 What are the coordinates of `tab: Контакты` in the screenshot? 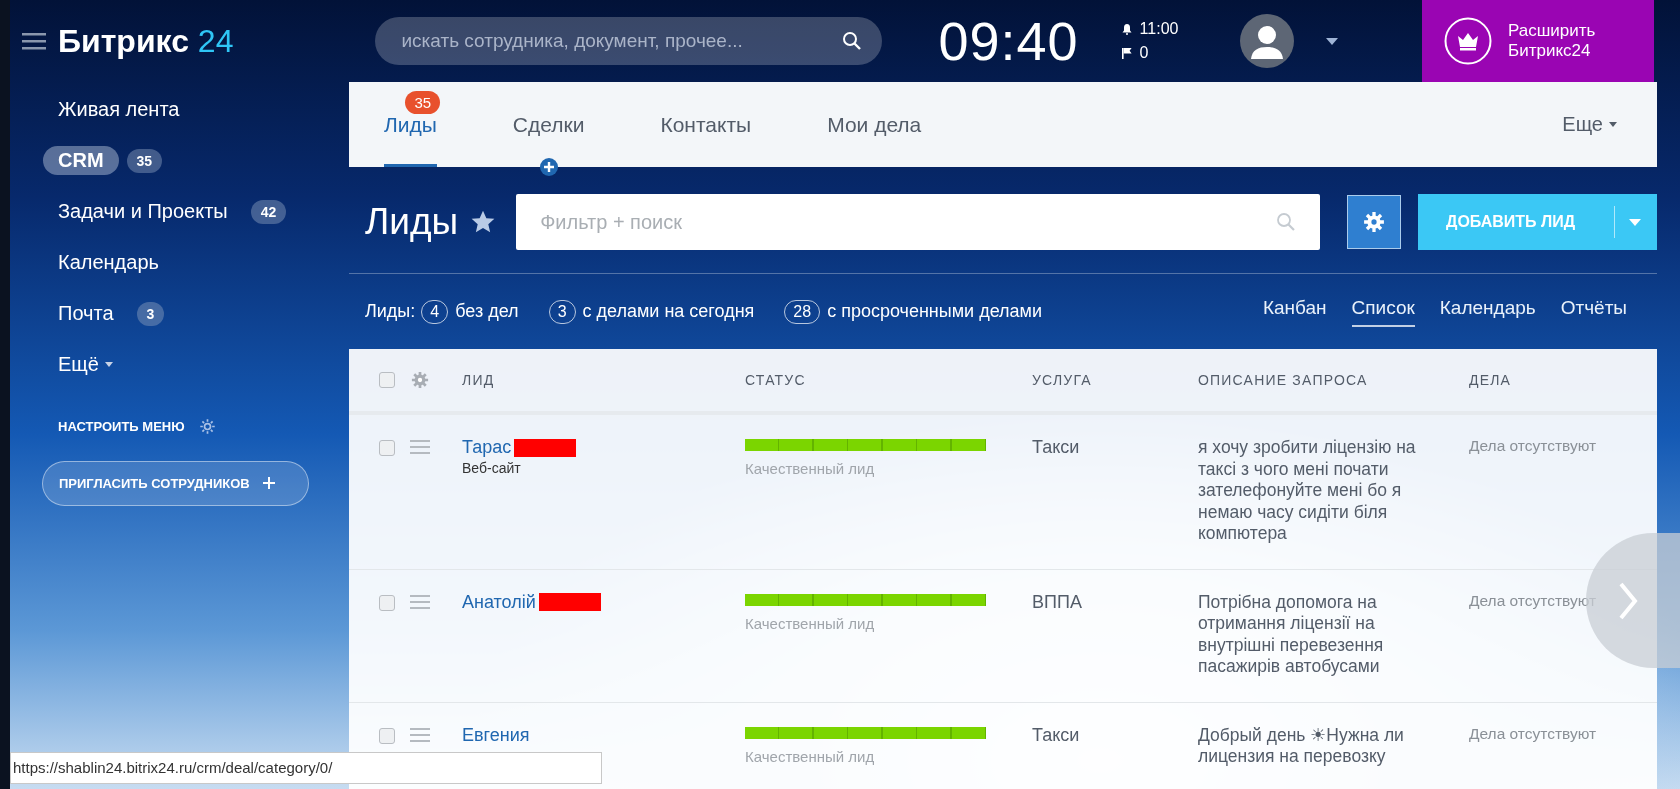 It's located at (706, 124).